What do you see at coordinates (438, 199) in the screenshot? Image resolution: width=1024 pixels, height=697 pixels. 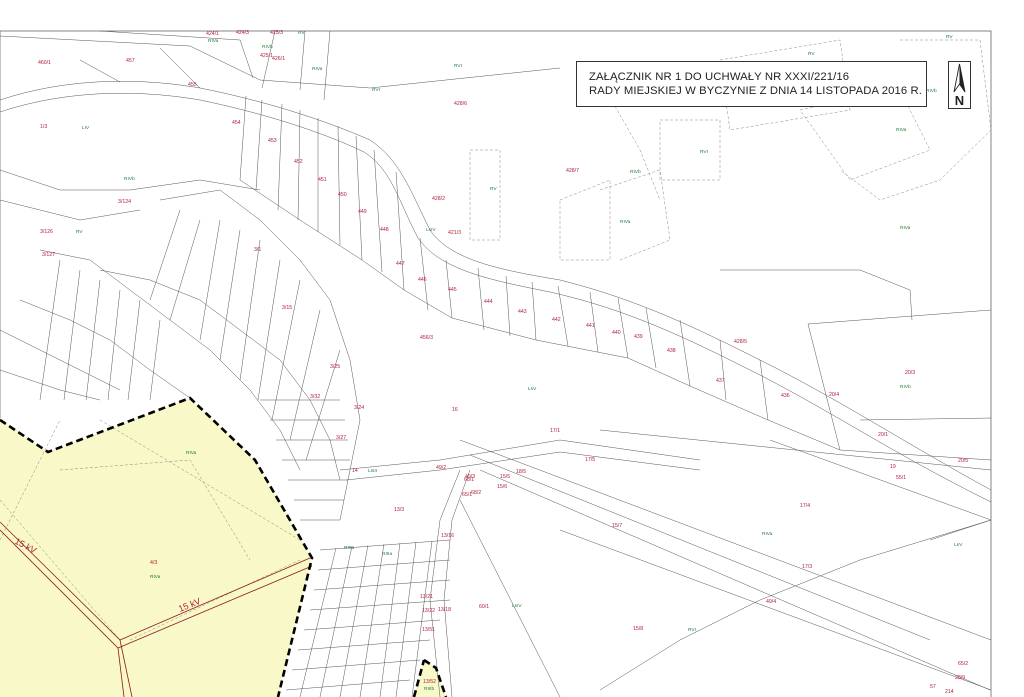 I see `plot-number-label: 428/2` at bounding box center [438, 199].